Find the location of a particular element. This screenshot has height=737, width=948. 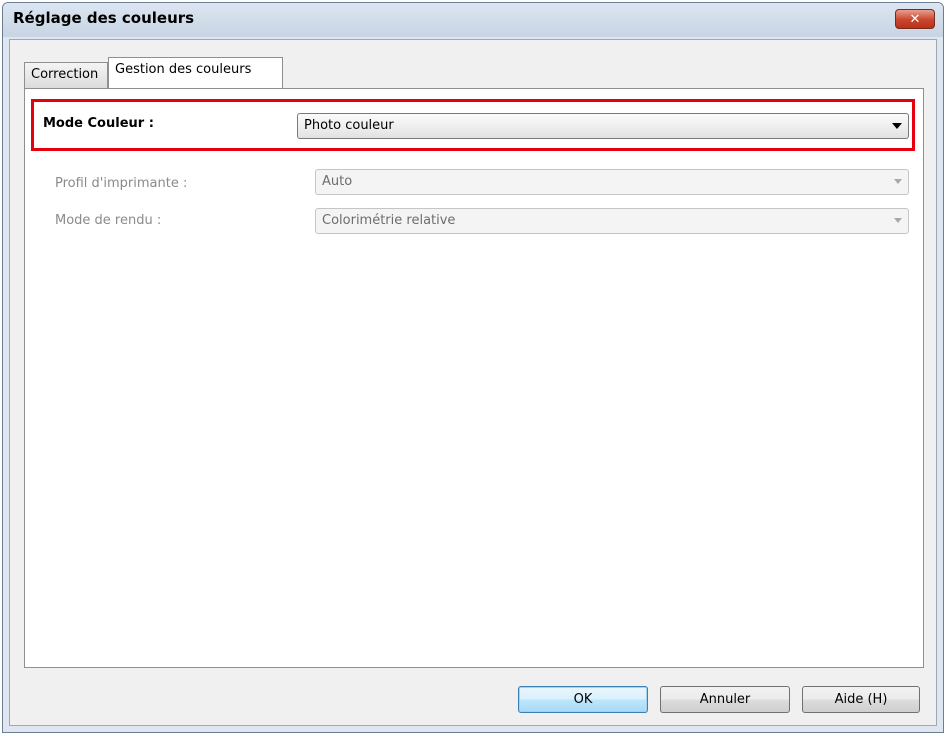

help-button: Aide (H) is located at coordinates (861, 699).